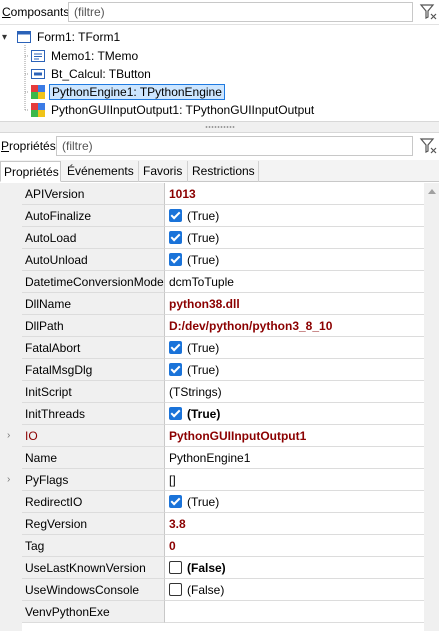  Describe the element at coordinates (234, 146) in the screenshot. I see `properties-filter-input` at that location.